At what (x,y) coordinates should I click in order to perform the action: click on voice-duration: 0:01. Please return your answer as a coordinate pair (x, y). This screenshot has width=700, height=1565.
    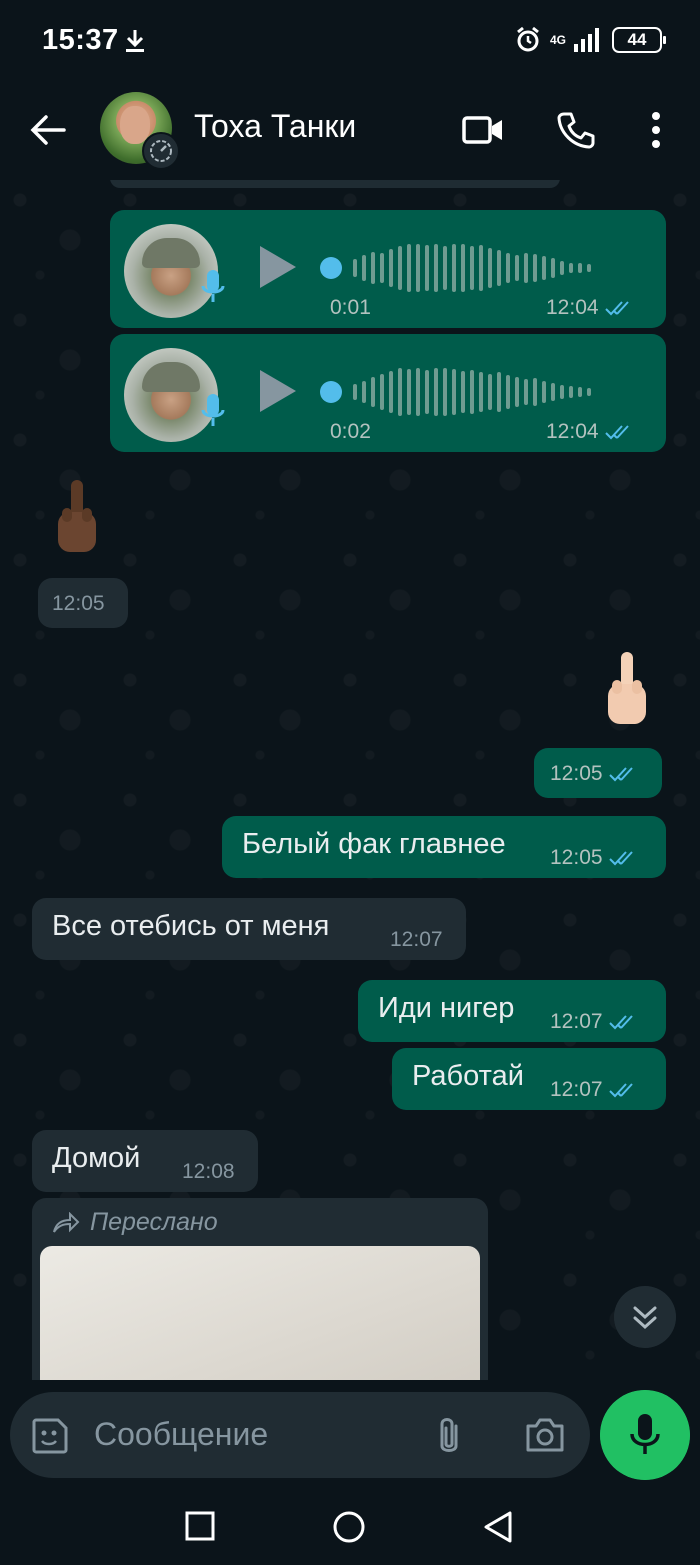
    Looking at the image, I should click on (350, 307).